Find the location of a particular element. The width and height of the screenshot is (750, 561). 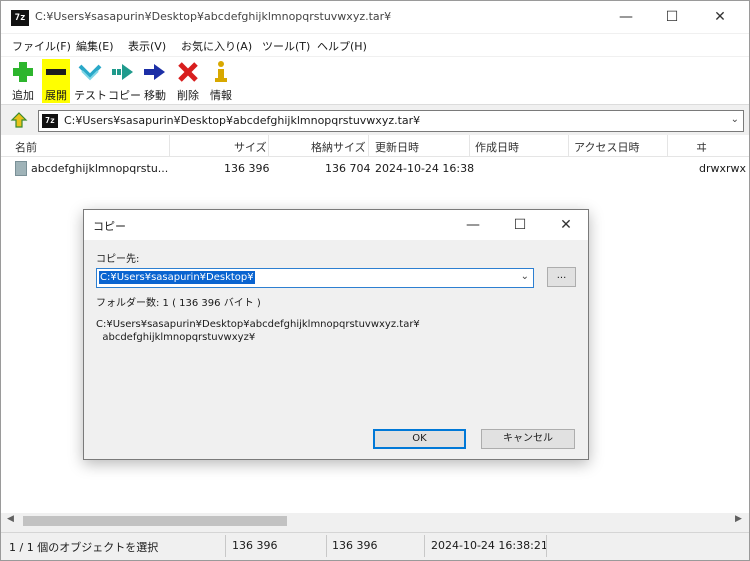

move-button: 移動 is located at coordinates (155, 81).